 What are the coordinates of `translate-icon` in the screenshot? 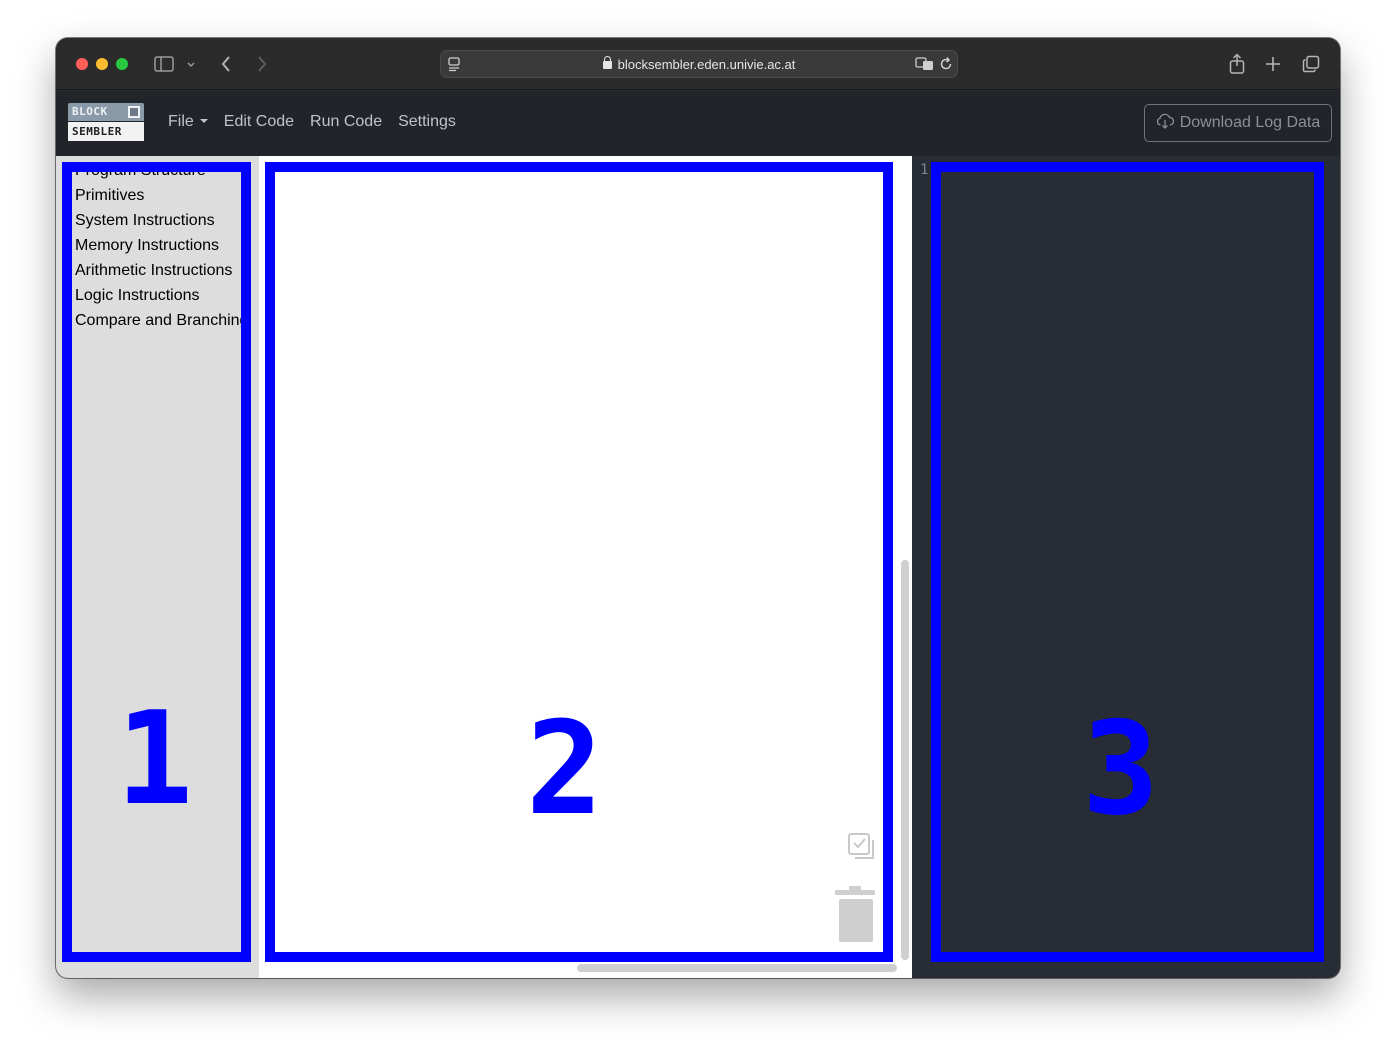 It's located at (925, 66).